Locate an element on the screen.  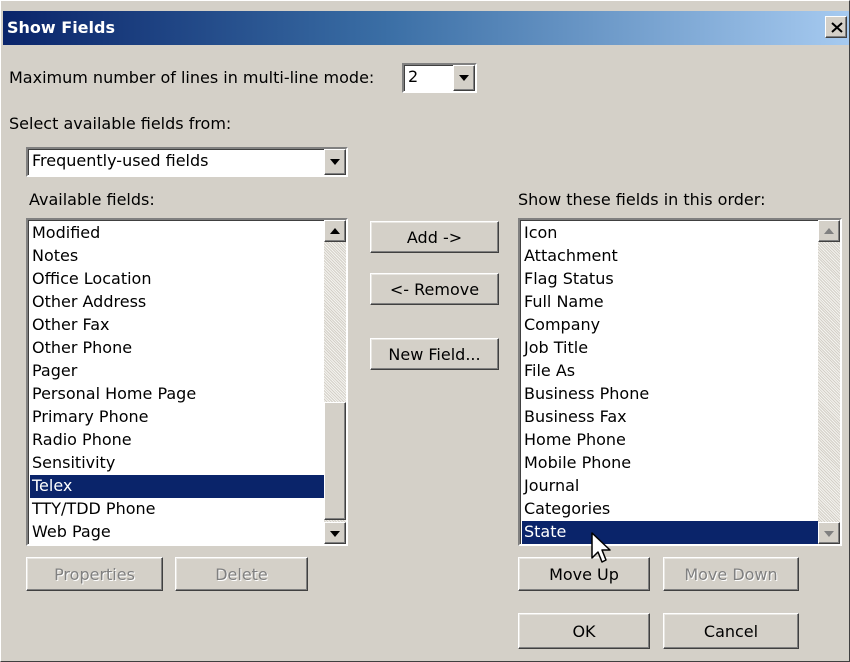
source-value: Frequently-used fields is located at coordinates (120, 160).